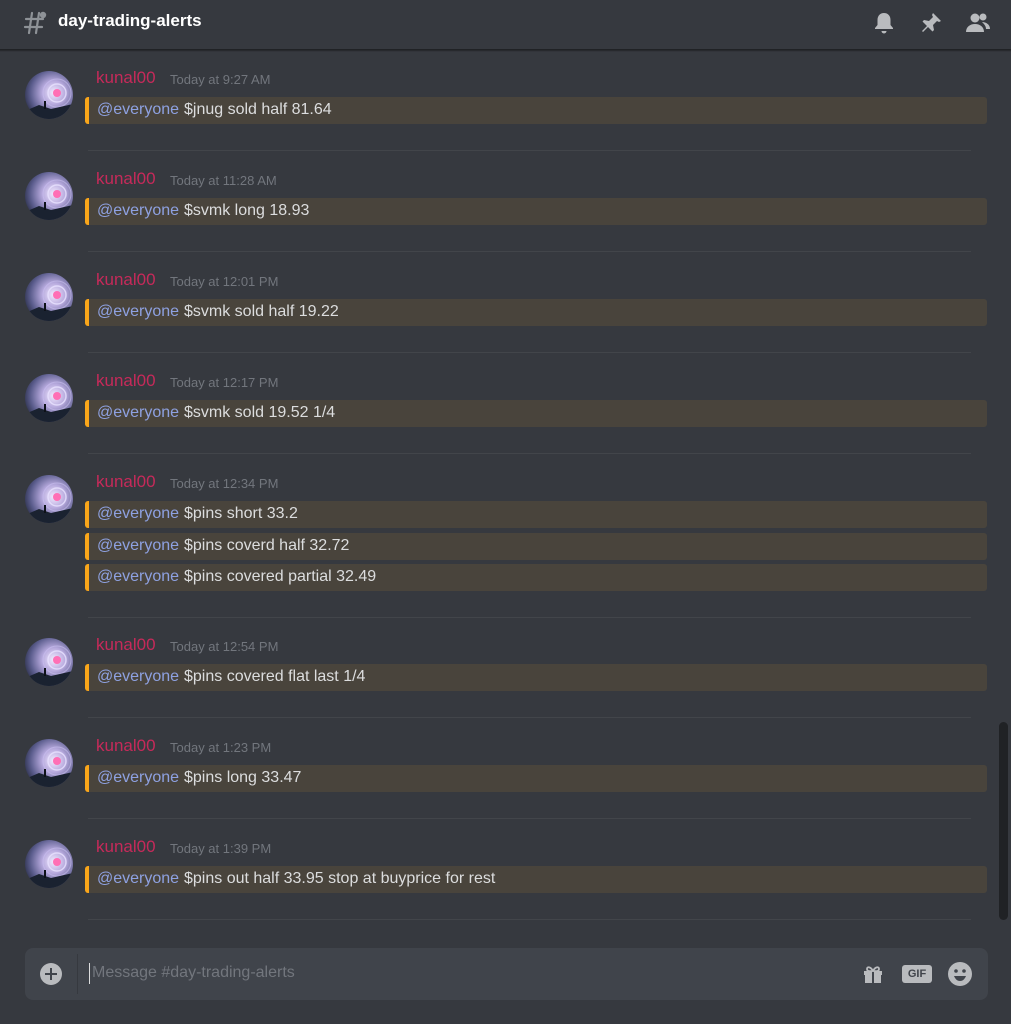  Describe the element at coordinates (77, 974) in the screenshot. I see `composer-divider` at that location.